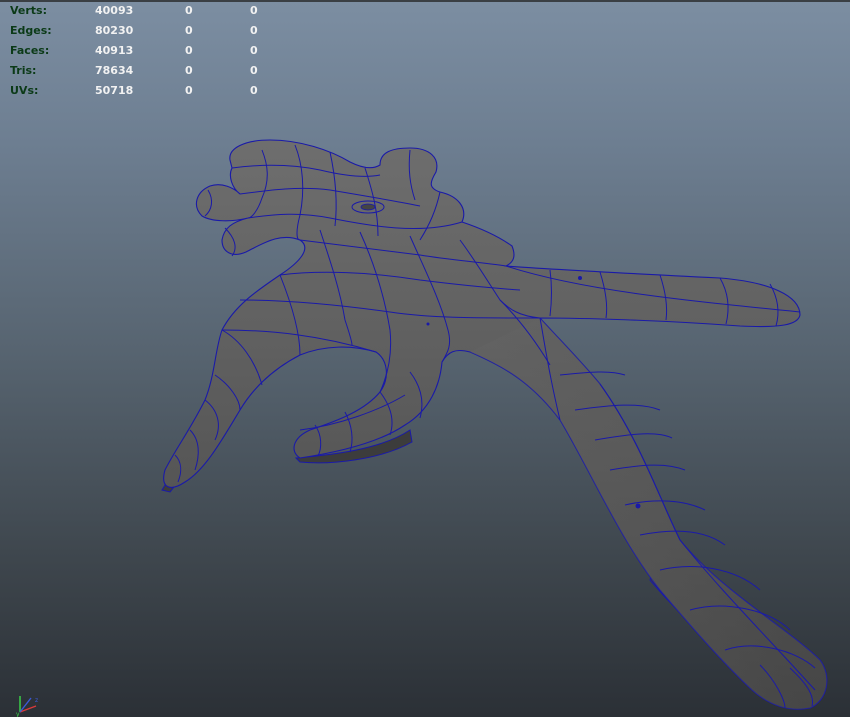  I want to click on view-axis-icon: z y, so click(27, 706).